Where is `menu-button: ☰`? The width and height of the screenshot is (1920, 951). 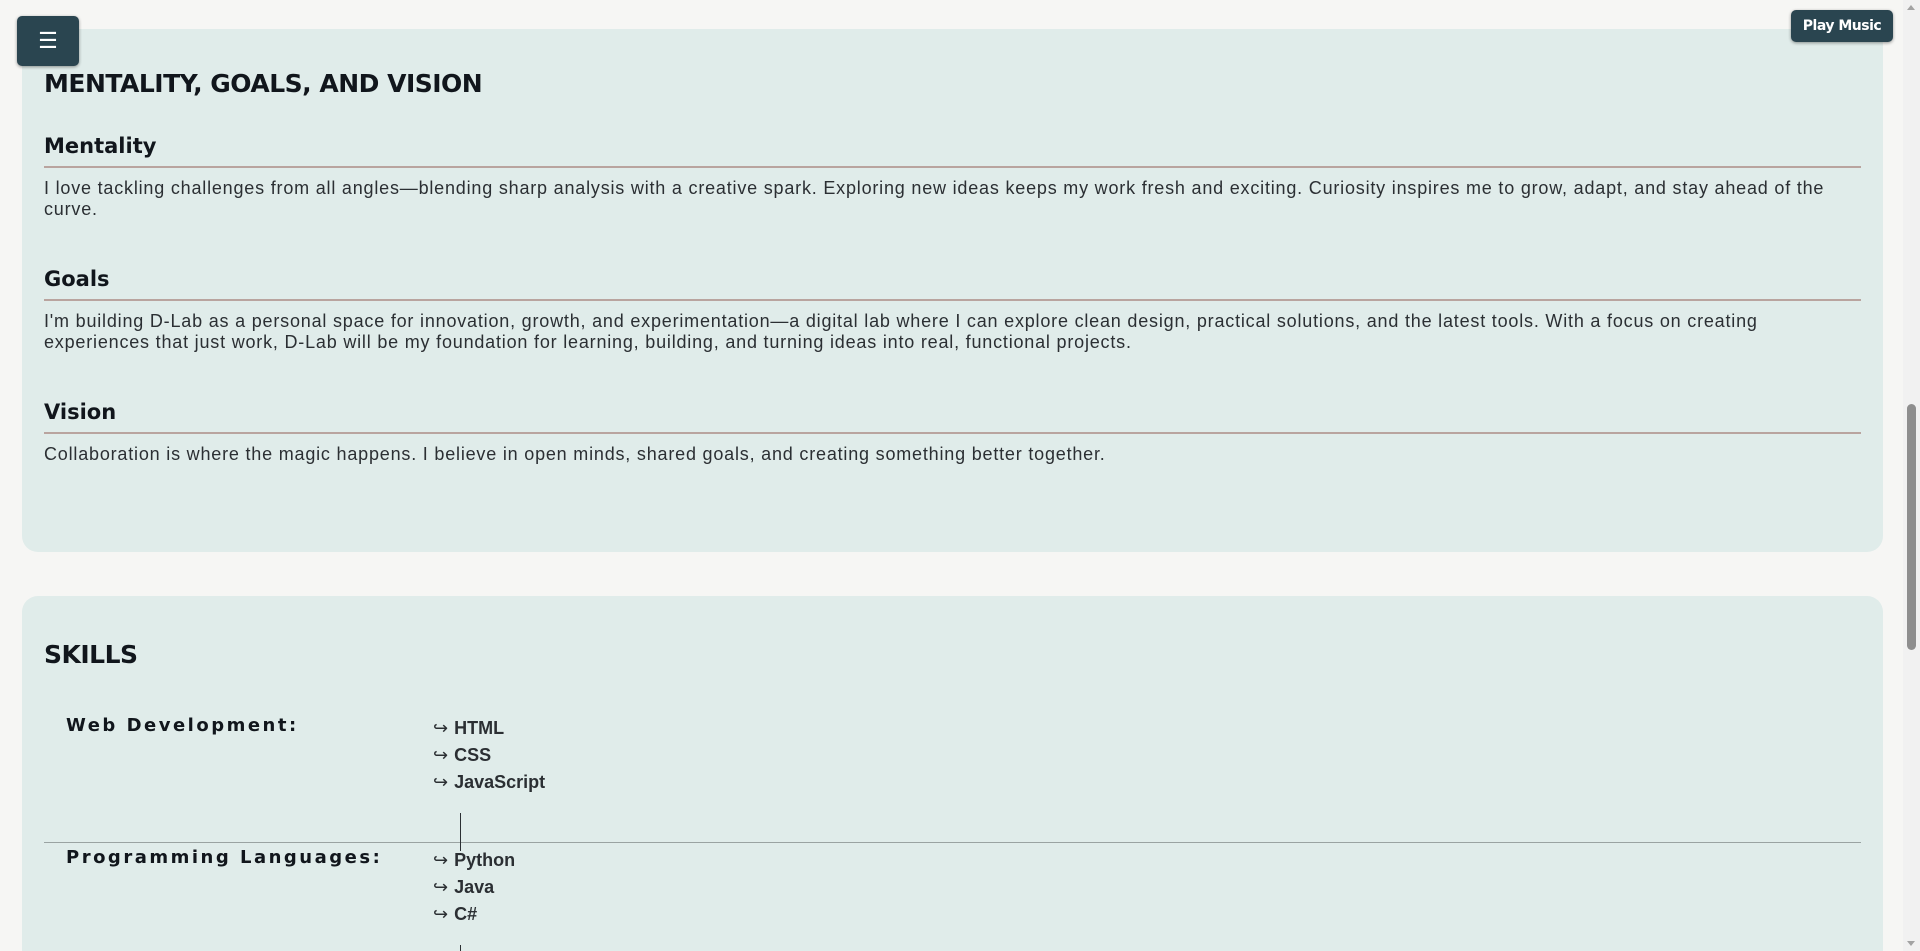 menu-button: ☰ is located at coordinates (48, 41).